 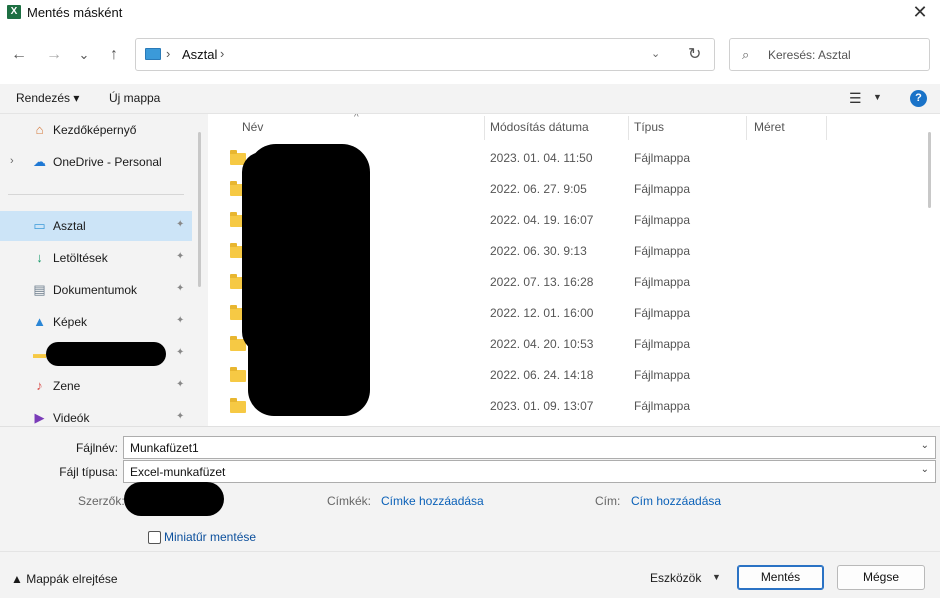 What do you see at coordinates (154, 537) in the screenshot?
I see `save-thumbnail-checkbox` at bounding box center [154, 537].